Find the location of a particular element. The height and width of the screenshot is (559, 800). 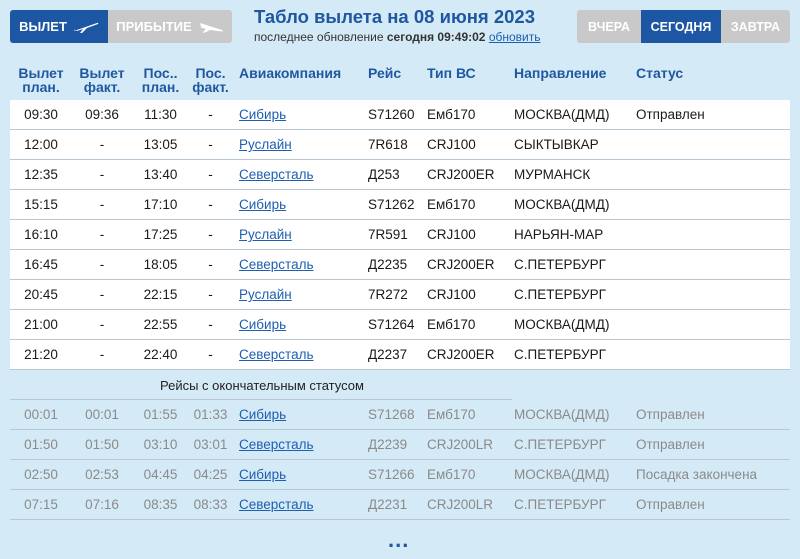

column-header-line: план. is located at coordinates (160, 87).